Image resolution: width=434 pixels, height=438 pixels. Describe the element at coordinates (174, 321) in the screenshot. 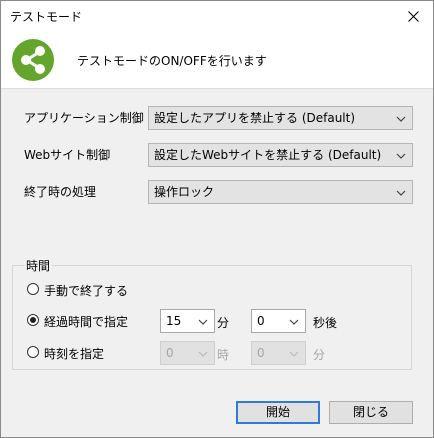

I see `elapsed-minutes-value: 15` at that location.